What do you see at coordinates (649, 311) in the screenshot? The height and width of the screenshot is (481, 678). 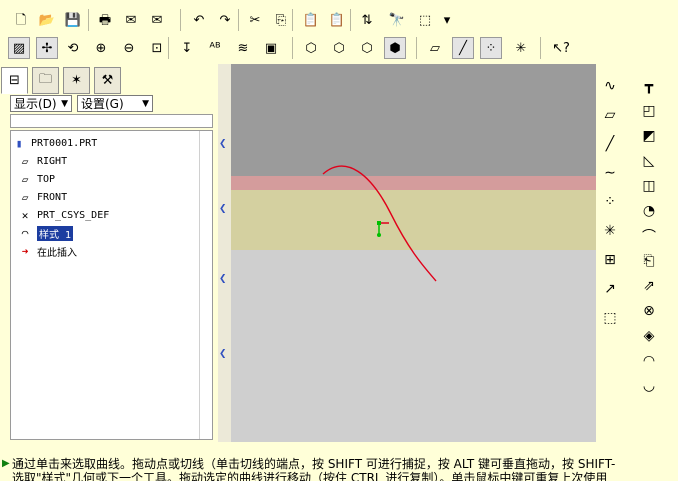 I see `intersect-icon: ⊗` at bounding box center [649, 311].